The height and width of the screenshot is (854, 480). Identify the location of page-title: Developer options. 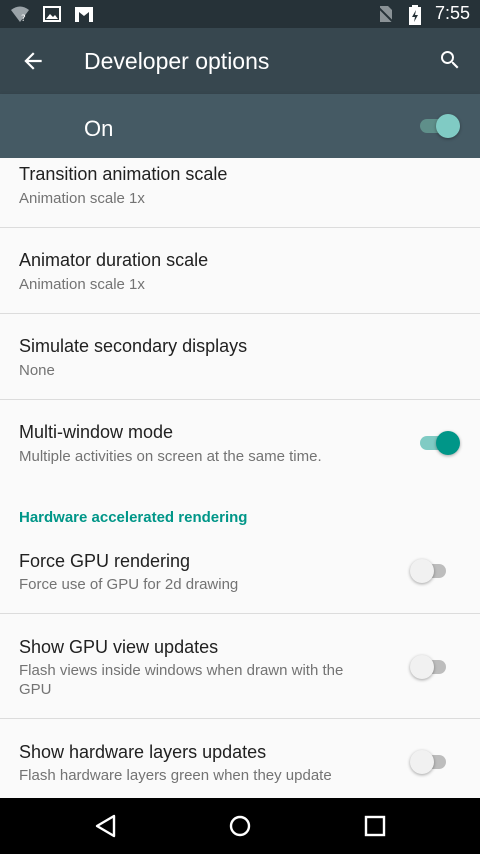
(177, 61).